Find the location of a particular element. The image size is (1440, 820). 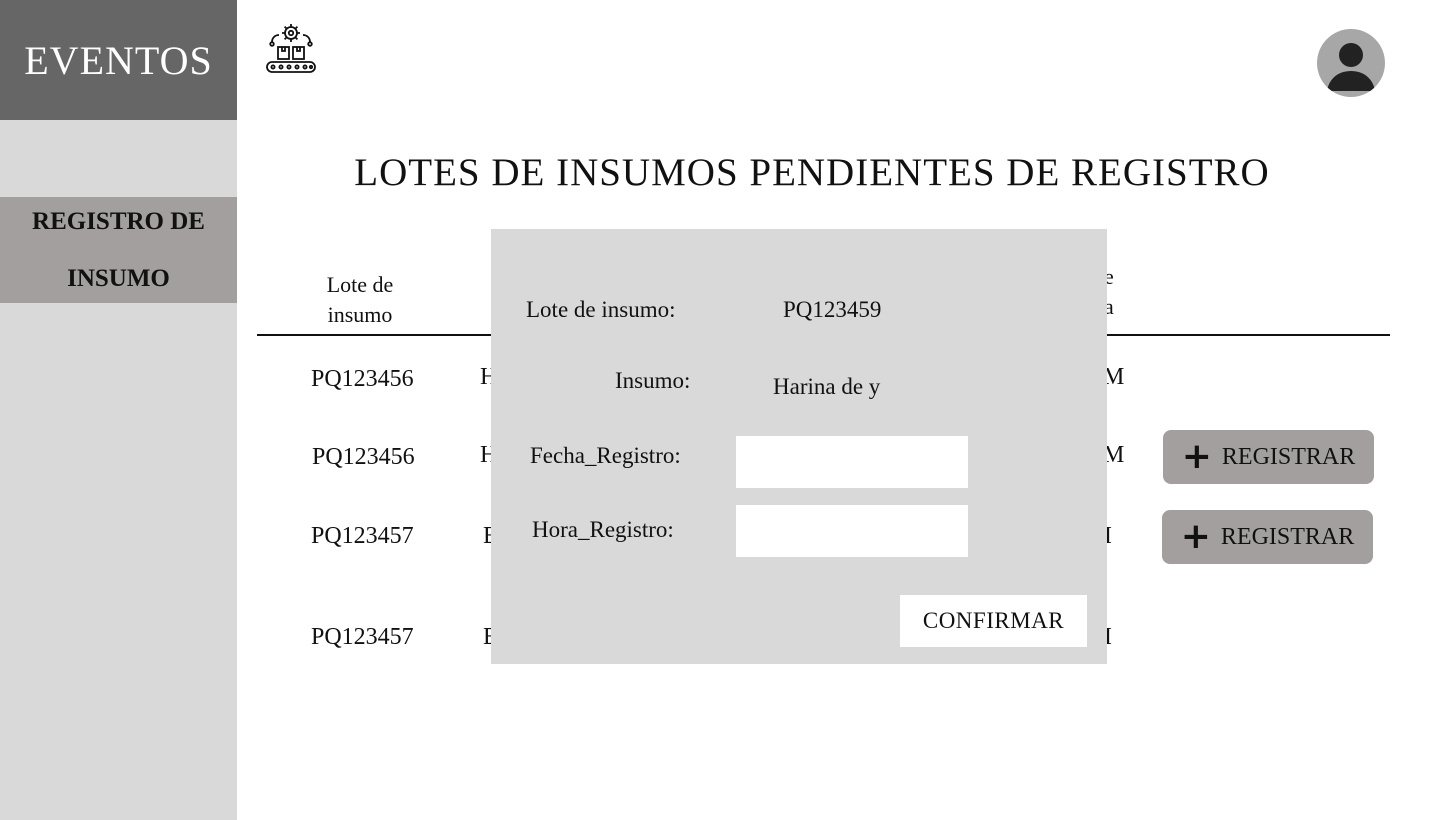

register-button-row-2: + REGISTRAR is located at coordinates (1268, 457).